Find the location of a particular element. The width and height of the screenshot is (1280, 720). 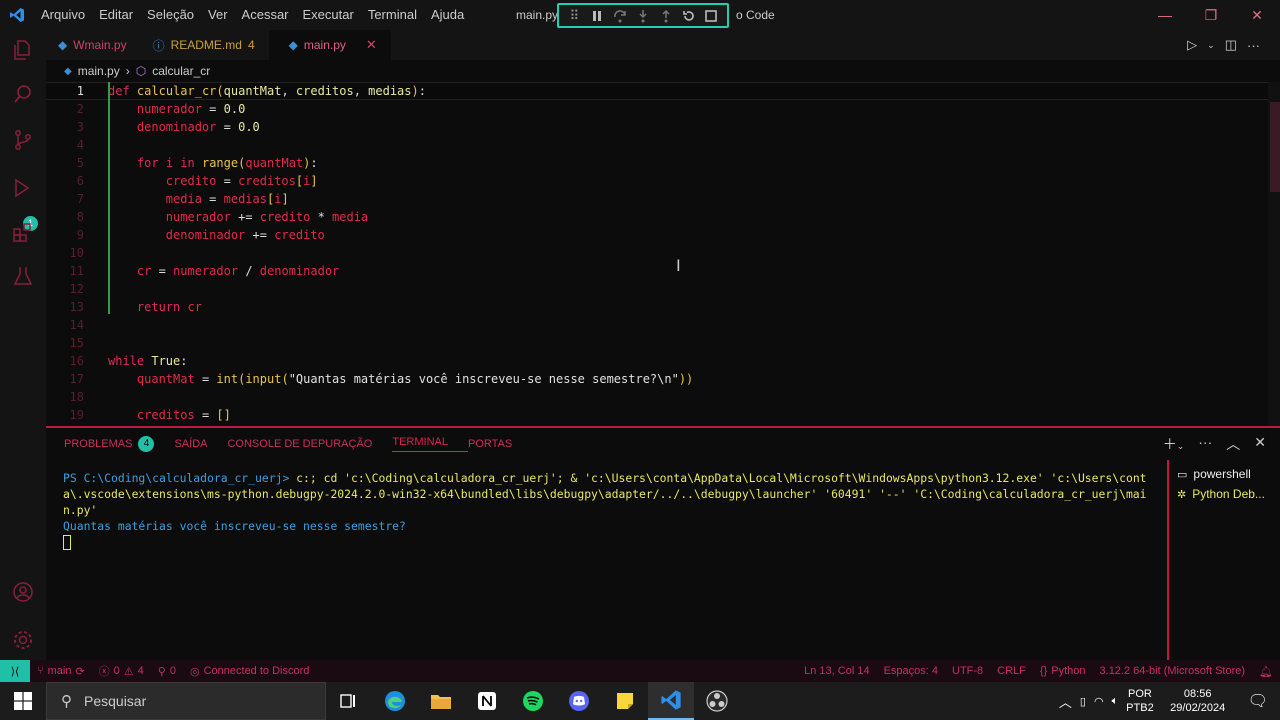

maximize-button: ❐ is located at coordinates (1211, 15).